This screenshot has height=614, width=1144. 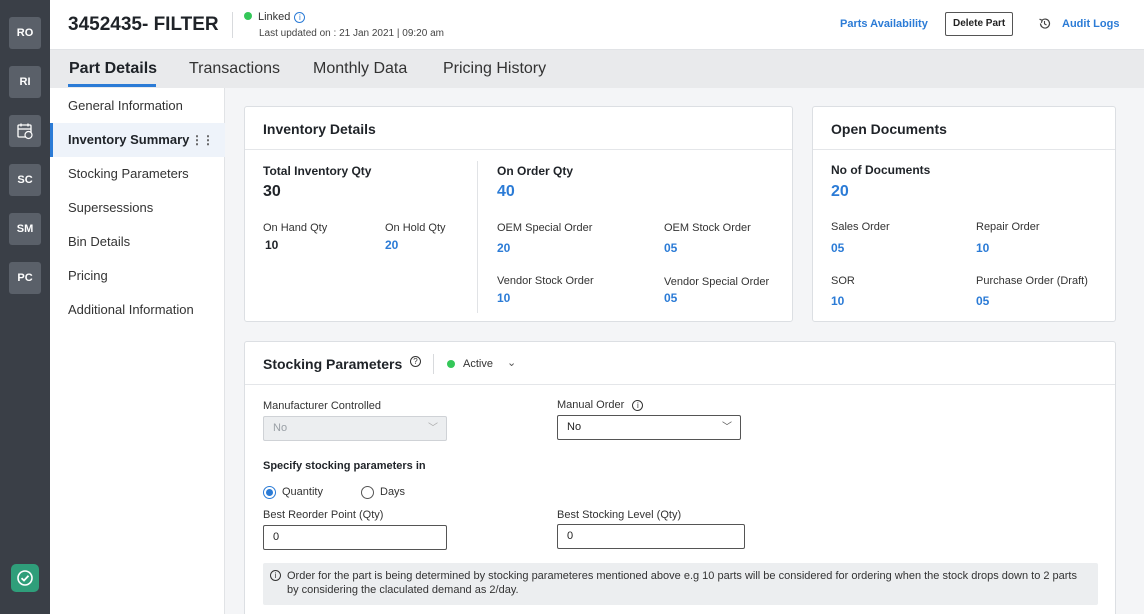 I want to click on vendor-stock-order-value: 10, so click(x=503, y=298).